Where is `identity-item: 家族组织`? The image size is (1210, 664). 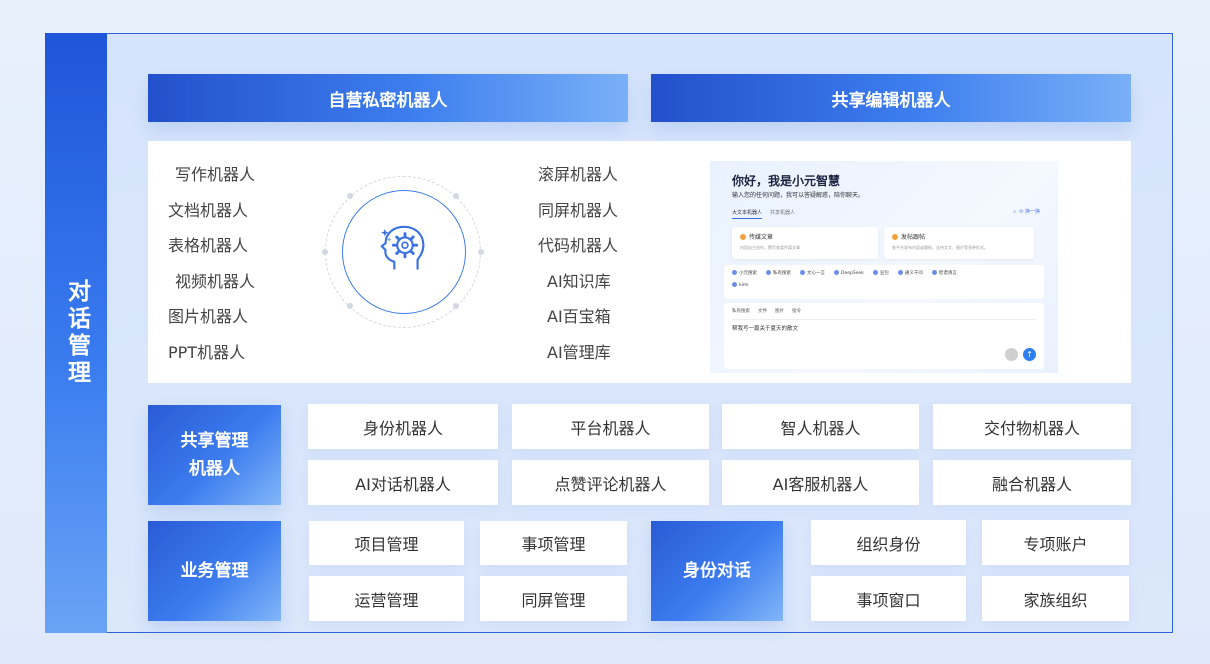 identity-item: 家族组织 is located at coordinates (1055, 598).